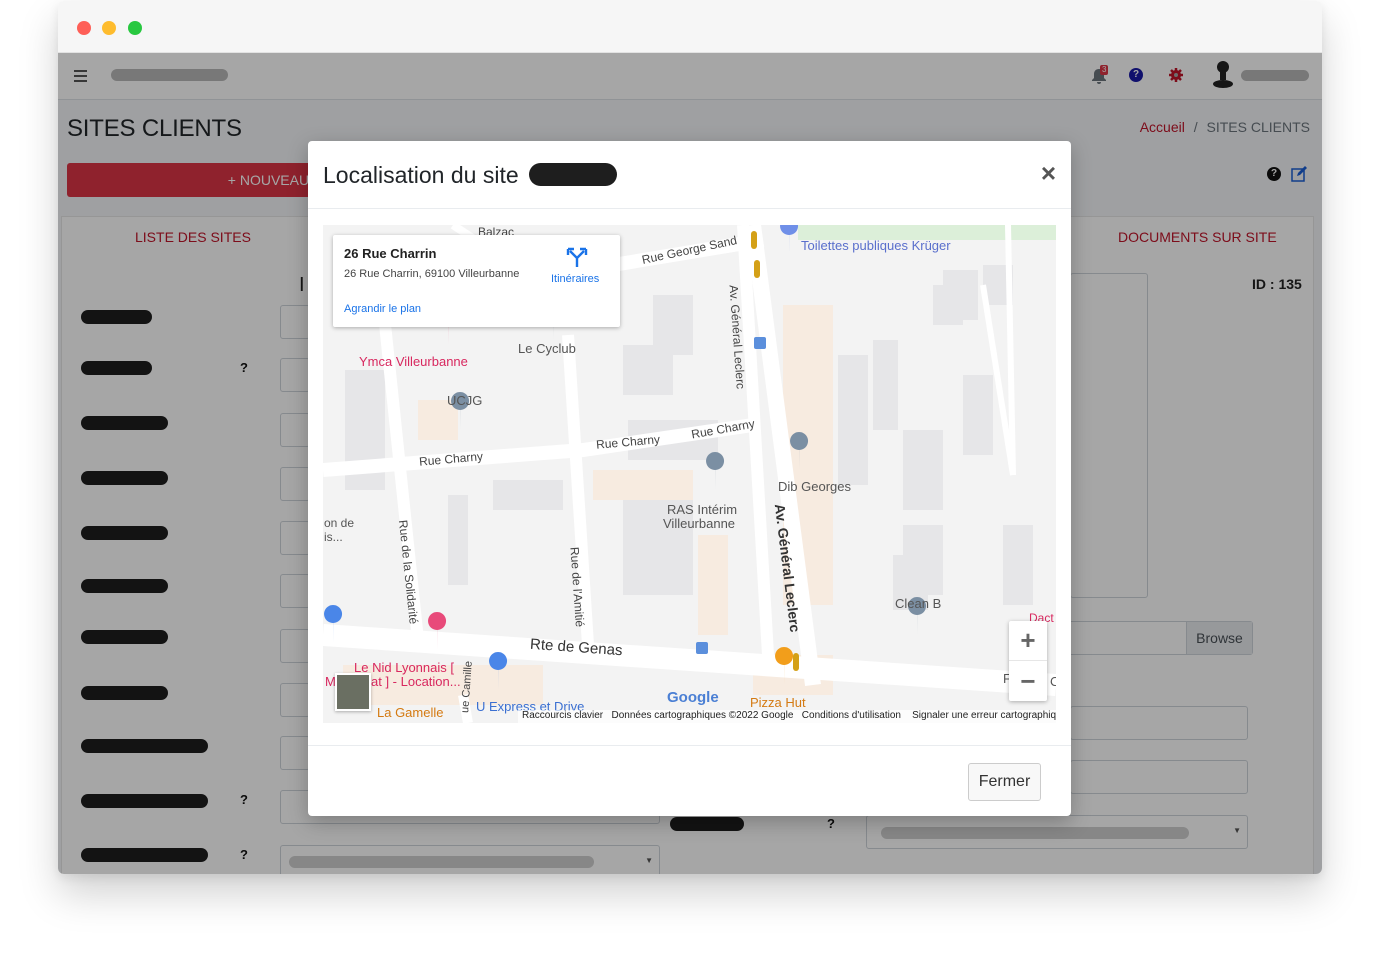  What do you see at coordinates (689, 780) in the screenshot?
I see `modal-footer: Fermer` at bounding box center [689, 780].